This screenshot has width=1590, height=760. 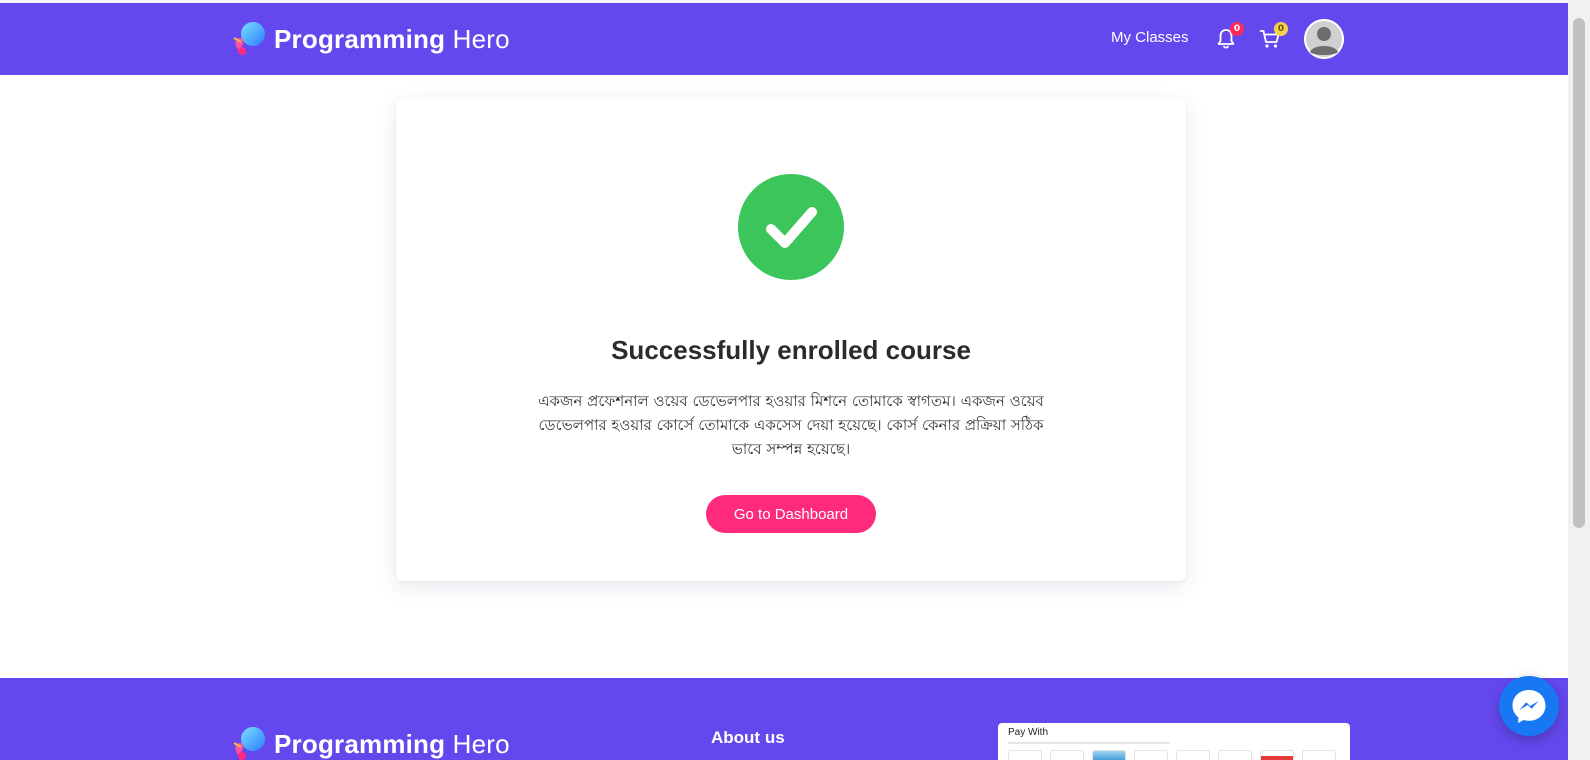 What do you see at coordinates (1089, 743) in the screenshot?
I see `pay-with-divider` at bounding box center [1089, 743].